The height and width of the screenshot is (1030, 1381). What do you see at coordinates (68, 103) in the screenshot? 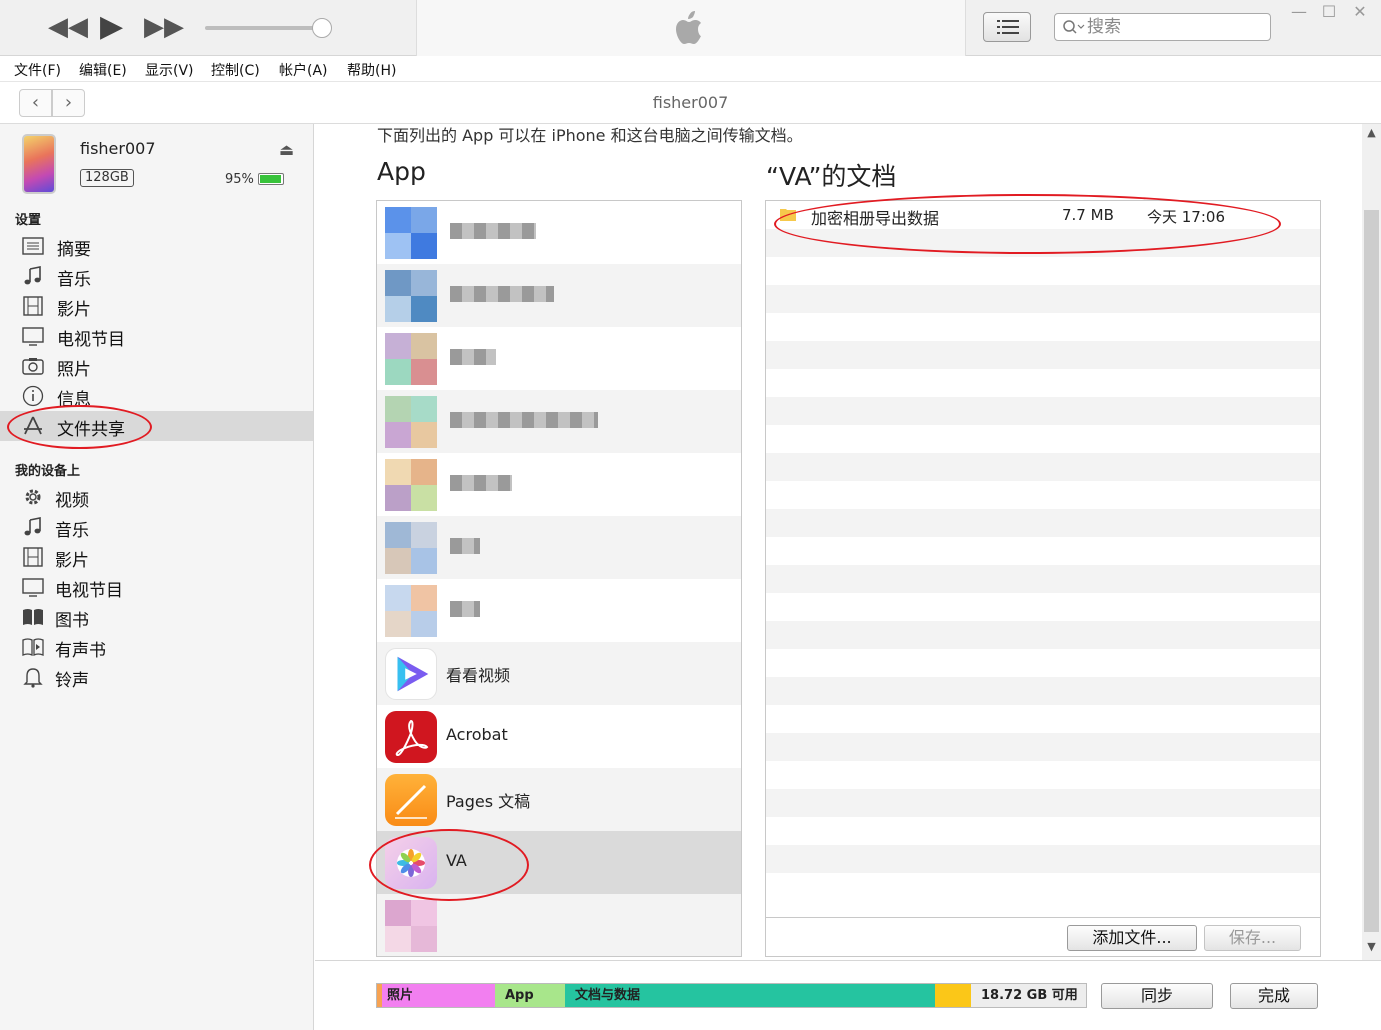
I see `forward-button: ›` at bounding box center [68, 103].